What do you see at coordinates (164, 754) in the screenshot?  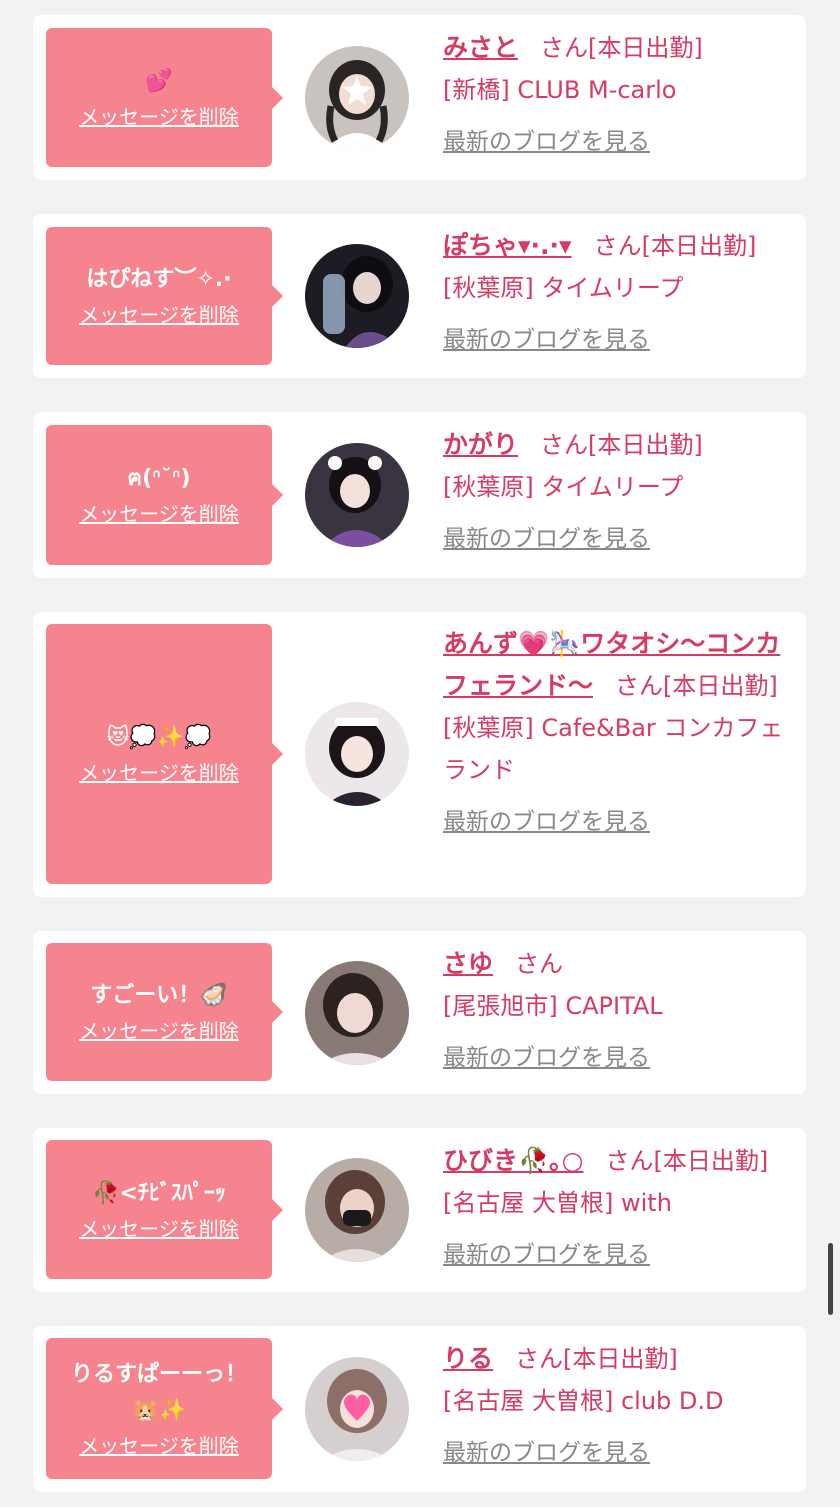 I see `message-bubble: 😻💭✨💭 メッセージを削除` at bounding box center [164, 754].